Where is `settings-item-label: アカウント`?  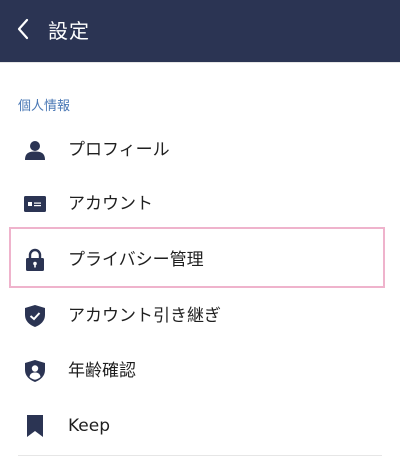 settings-item-label: アカウント is located at coordinates (110, 204).